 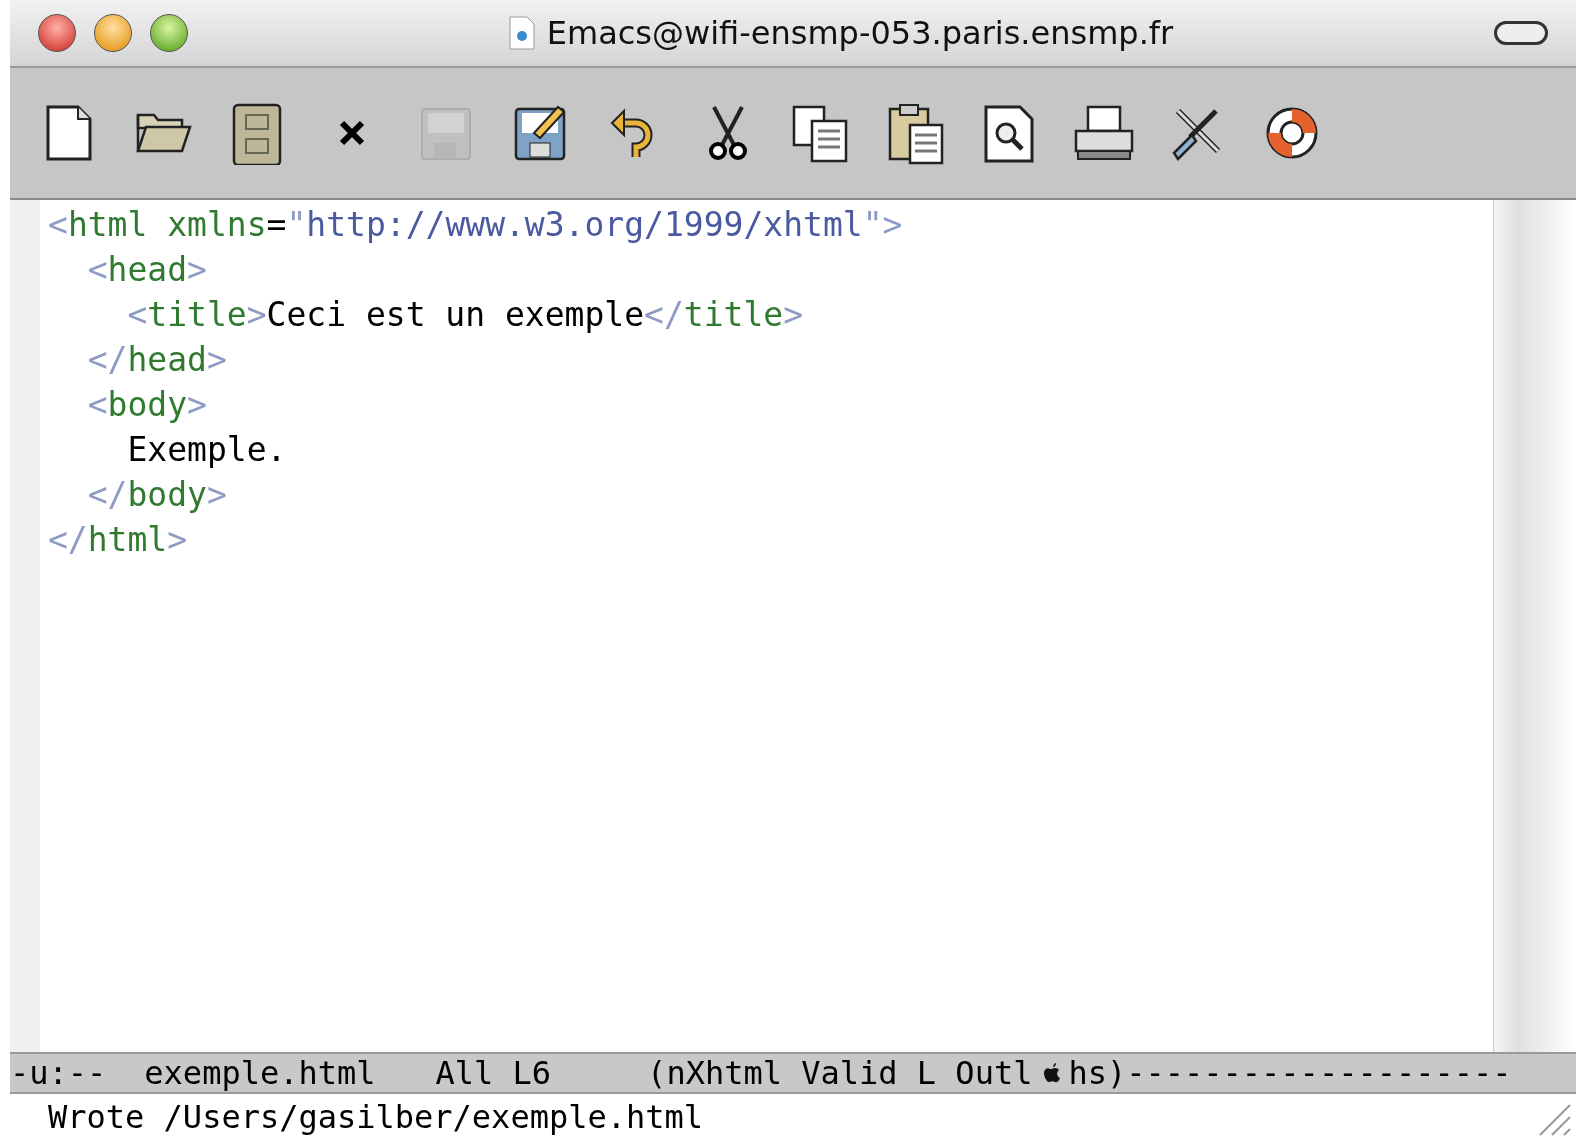 What do you see at coordinates (117, 540) in the screenshot?
I see `code-line: </html>` at bounding box center [117, 540].